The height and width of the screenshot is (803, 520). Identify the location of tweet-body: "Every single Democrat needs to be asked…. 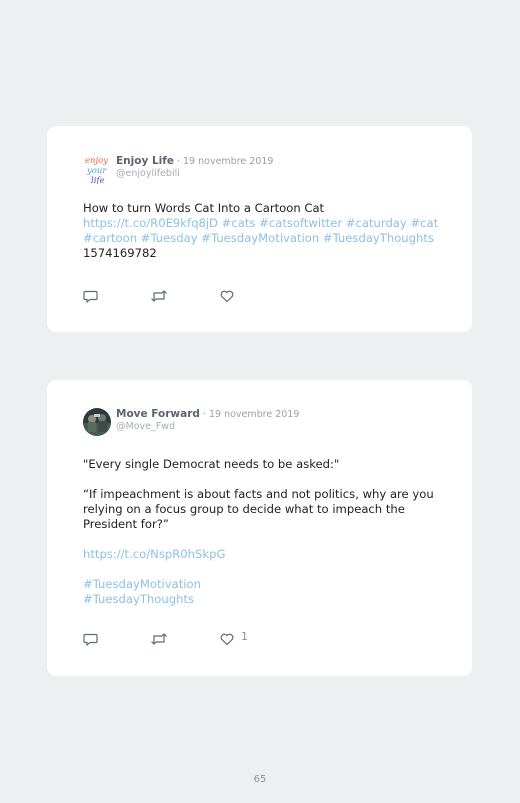
(263, 532).